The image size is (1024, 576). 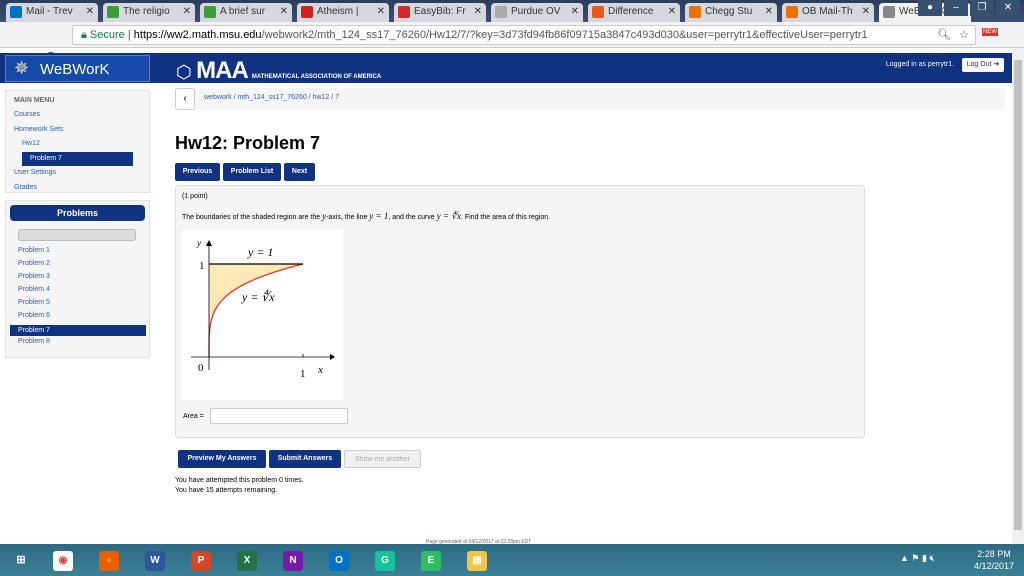 What do you see at coordinates (198, 243) in the screenshot?
I see `y-axis-label: y` at bounding box center [198, 243].